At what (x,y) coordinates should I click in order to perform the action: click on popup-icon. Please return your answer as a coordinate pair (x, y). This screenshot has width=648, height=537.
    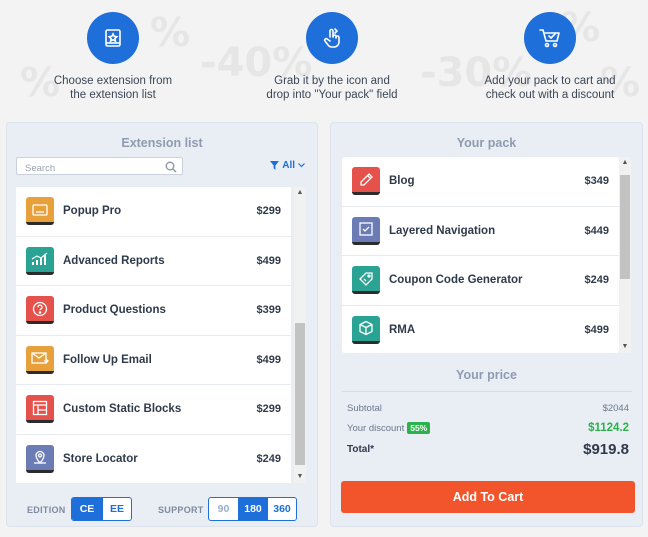
    Looking at the image, I should click on (40, 211).